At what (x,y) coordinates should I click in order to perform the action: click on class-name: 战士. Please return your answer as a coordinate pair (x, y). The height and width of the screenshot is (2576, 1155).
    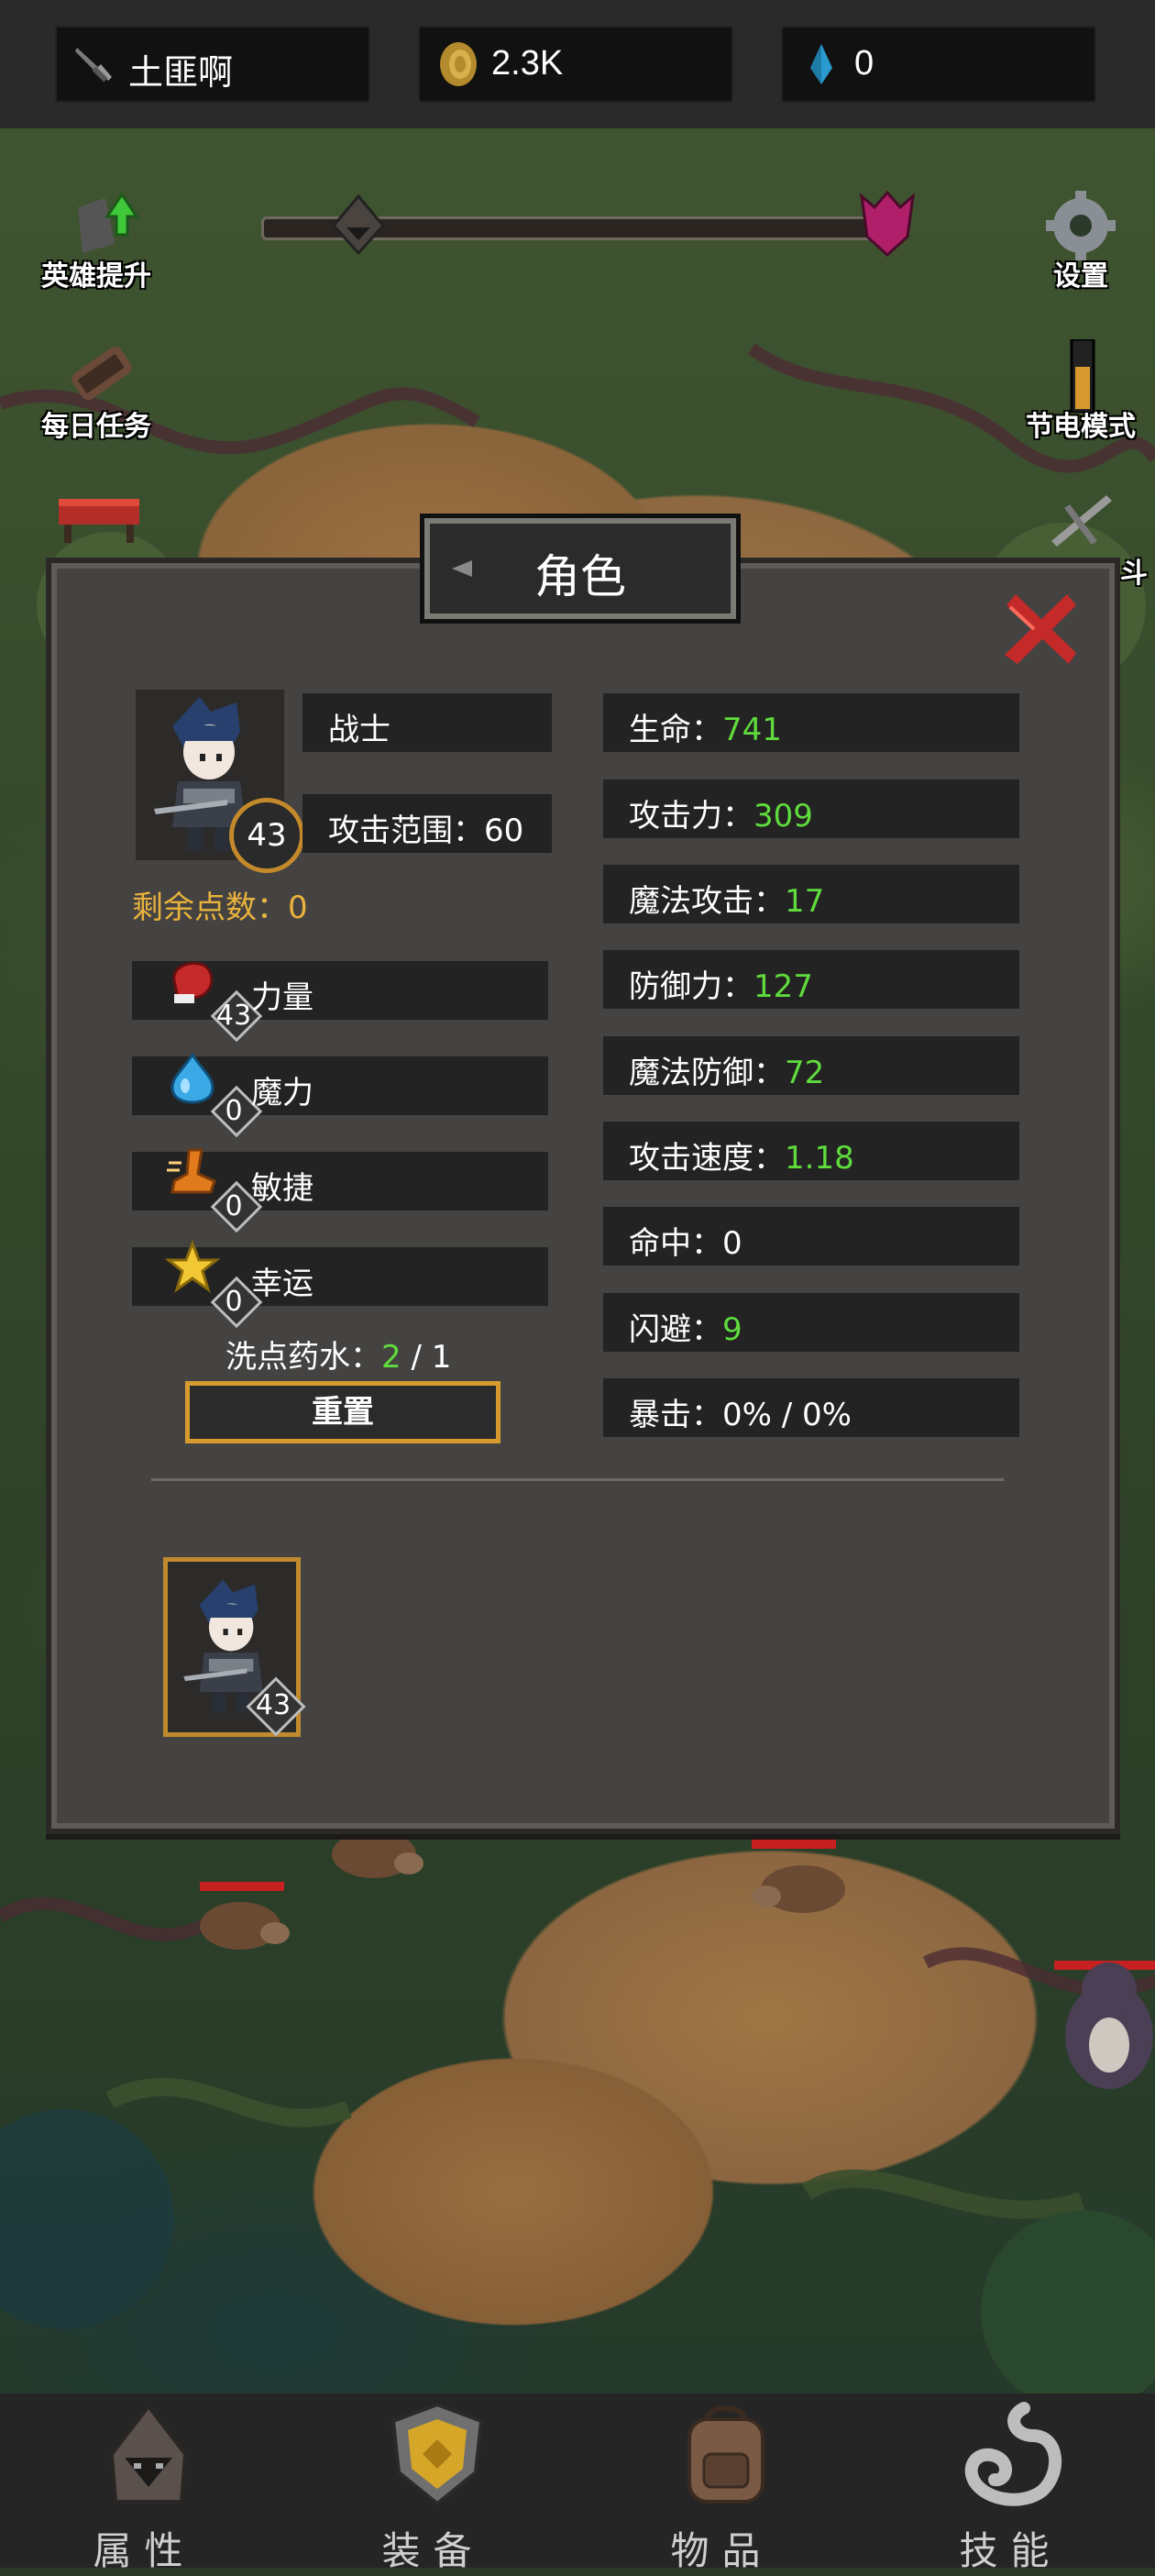
    Looking at the image, I should click on (359, 730).